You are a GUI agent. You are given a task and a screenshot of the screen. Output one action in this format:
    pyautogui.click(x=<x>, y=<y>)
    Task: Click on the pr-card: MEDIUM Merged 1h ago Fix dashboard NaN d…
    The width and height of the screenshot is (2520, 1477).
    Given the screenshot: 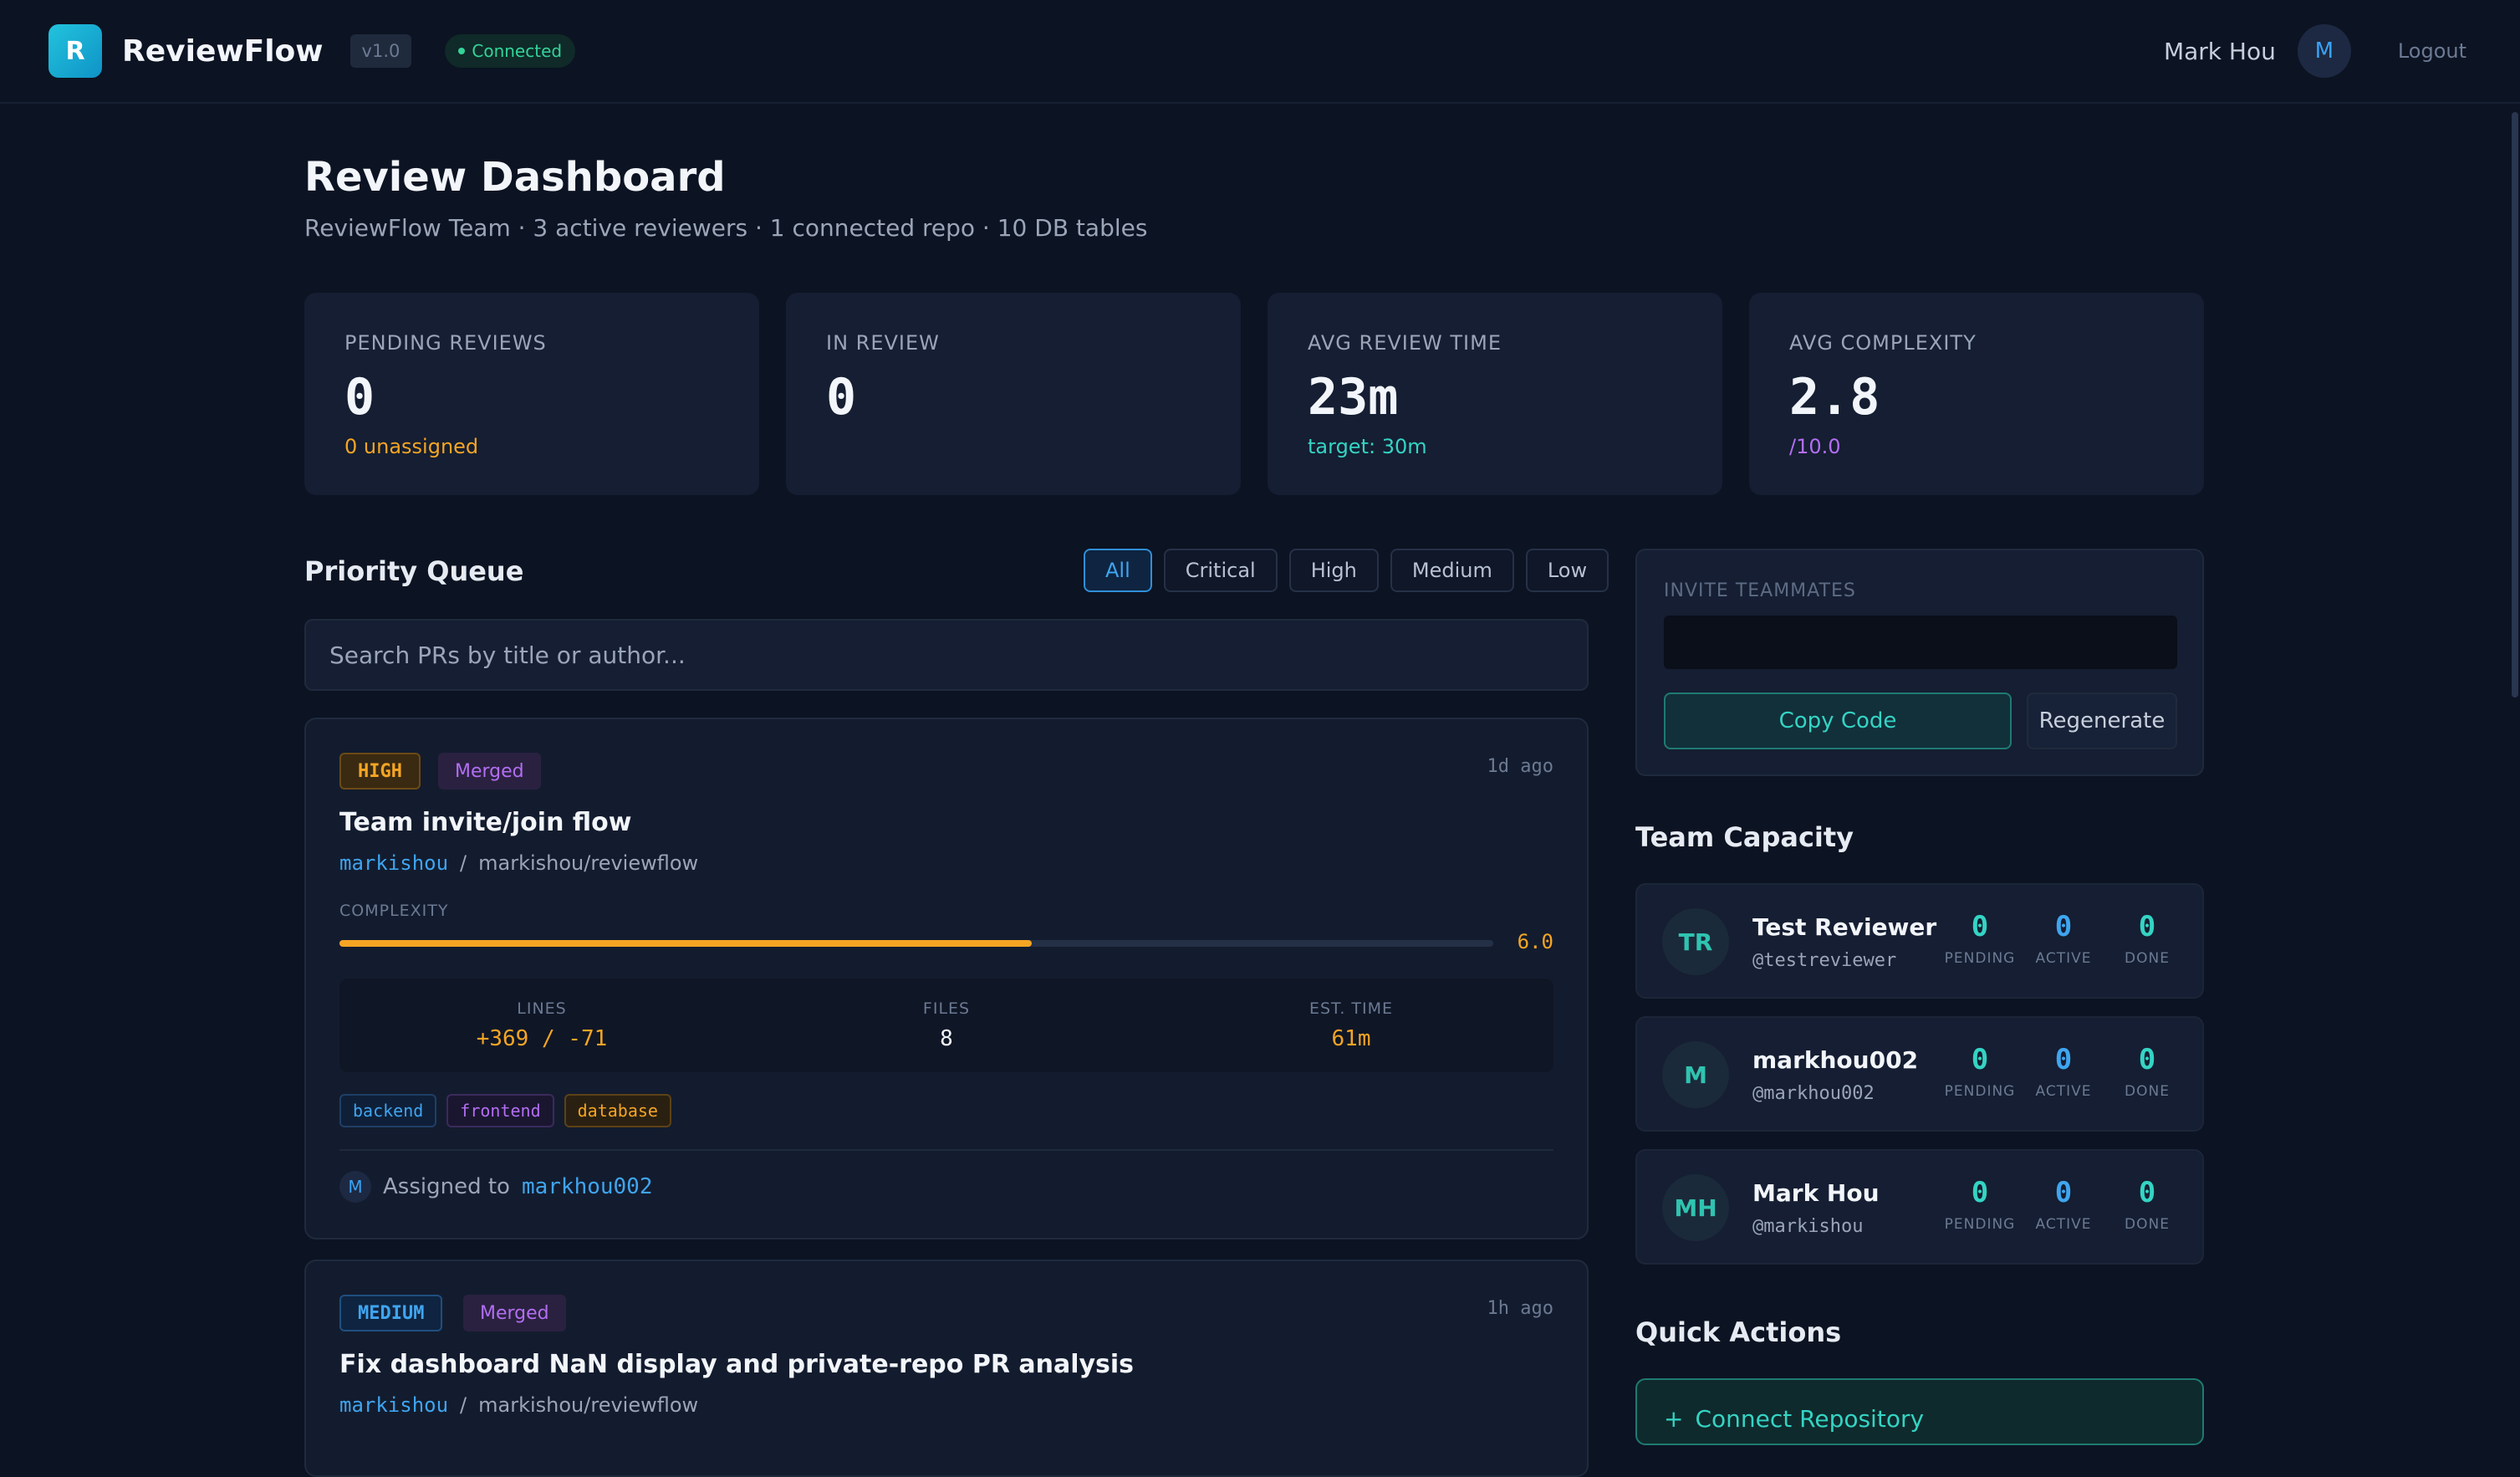 What is the action you would take?
    pyautogui.click(x=946, y=1368)
    